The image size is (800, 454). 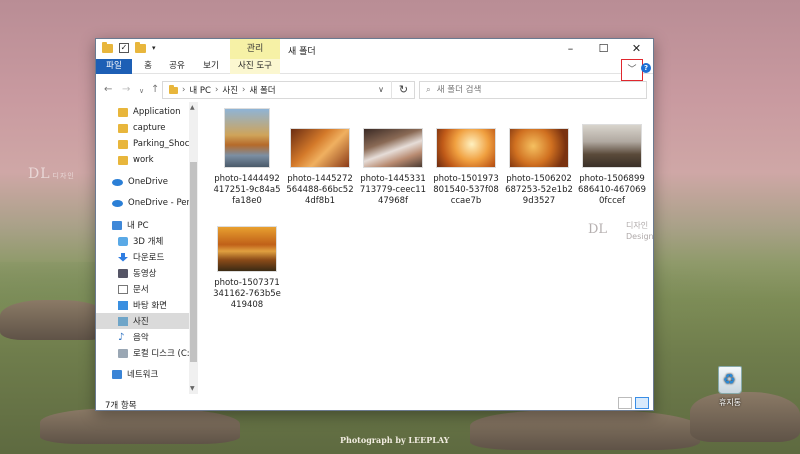 I want to click on nav-item-onedrive: OneDrive, so click(x=143, y=182).